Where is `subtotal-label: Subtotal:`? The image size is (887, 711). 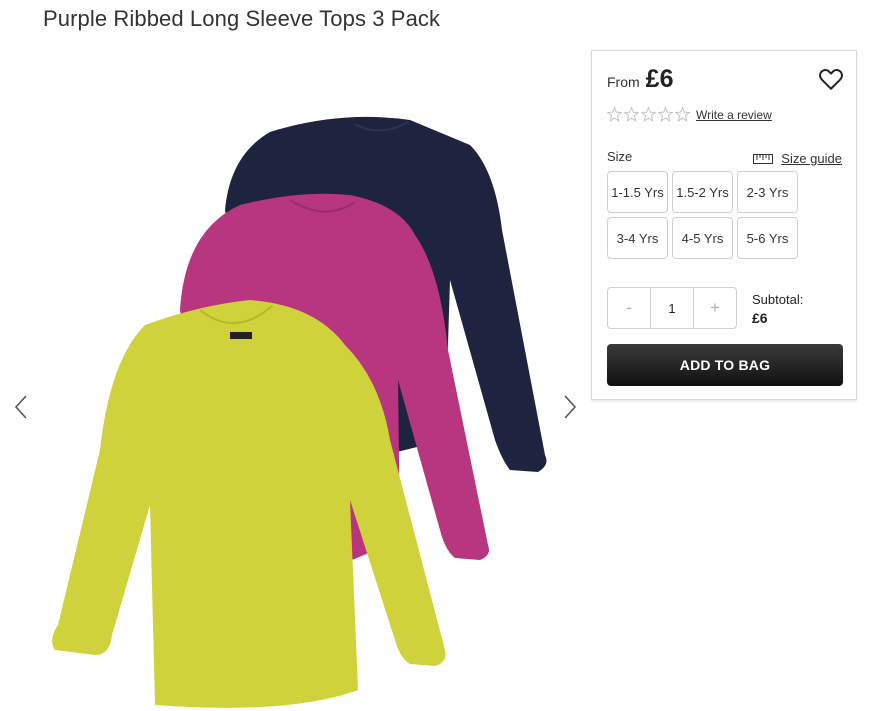
subtotal-label: Subtotal: is located at coordinates (778, 299).